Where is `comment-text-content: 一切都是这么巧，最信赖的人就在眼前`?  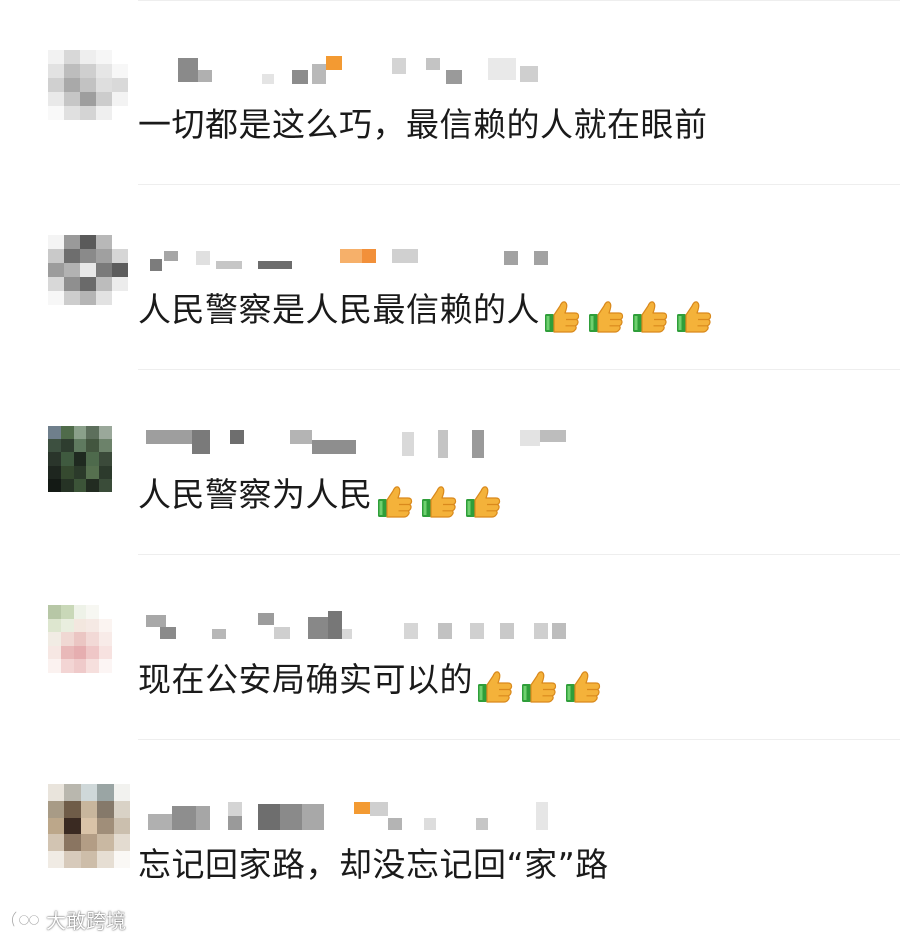
comment-text-content: 一切都是这么巧，最信赖的人就在眼前 is located at coordinates (423, 124).